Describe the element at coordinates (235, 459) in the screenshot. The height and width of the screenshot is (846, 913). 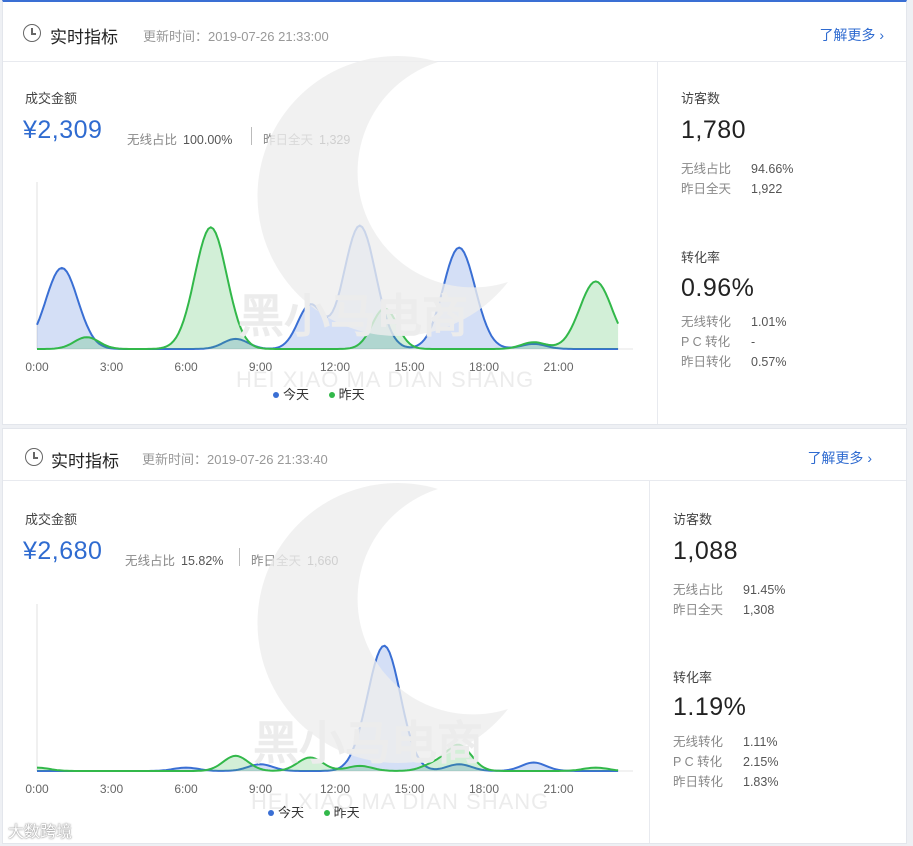
I see `update-time: 更新时间：2019-07-26 21:33:40` at that location.